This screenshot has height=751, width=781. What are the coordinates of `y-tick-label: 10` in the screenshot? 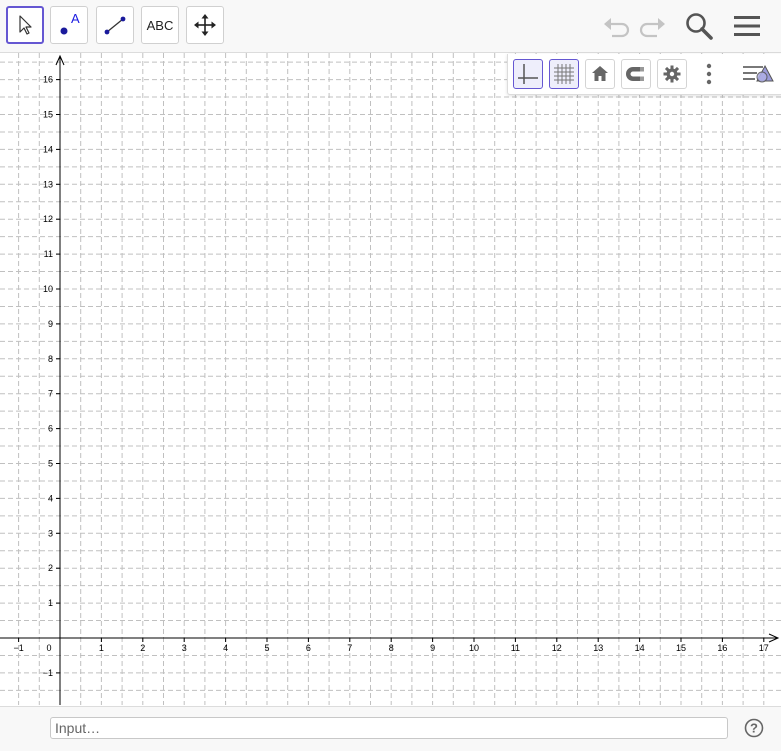 It's located at (48, 289).